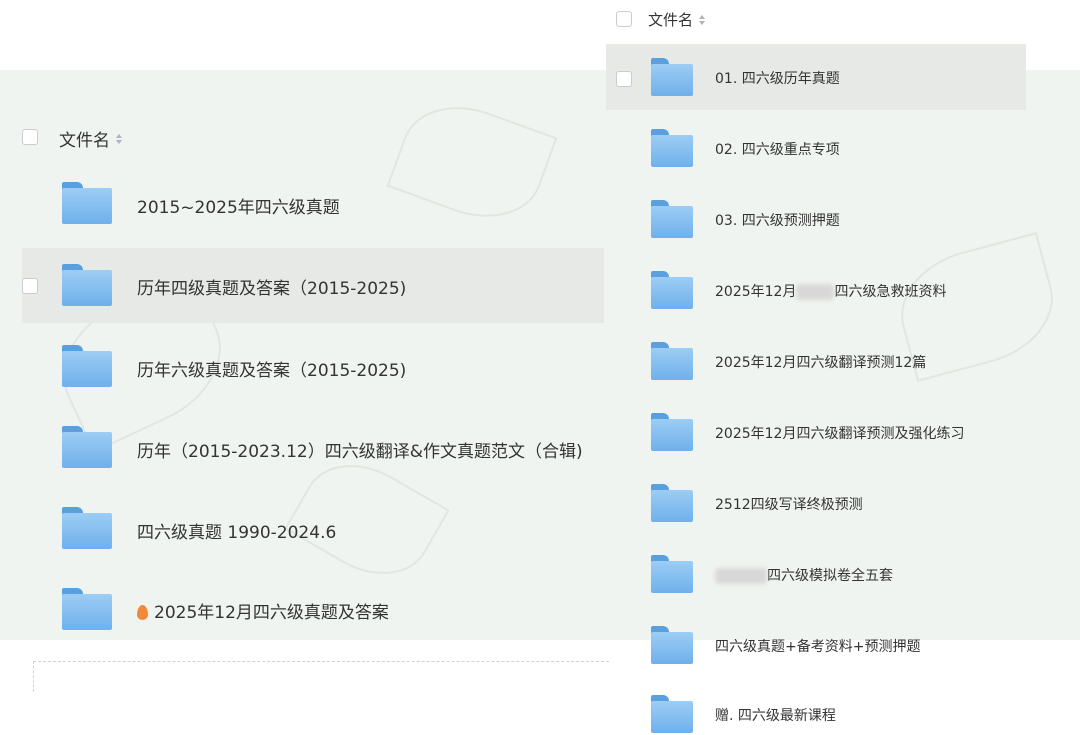 The image size is (1080, 735). I want to click on file-name: 03. 四六级预测押题, so click(777, 220).